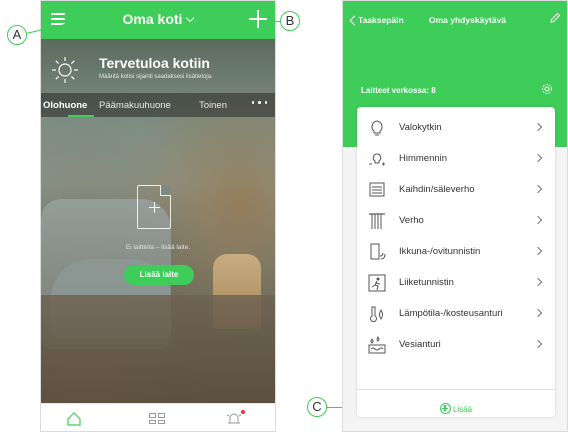 The width and height of the screenshot is (568, 432). Describe the element at coordinates (377, 221) in the screenshot. I see `curtain-icon` at that location.